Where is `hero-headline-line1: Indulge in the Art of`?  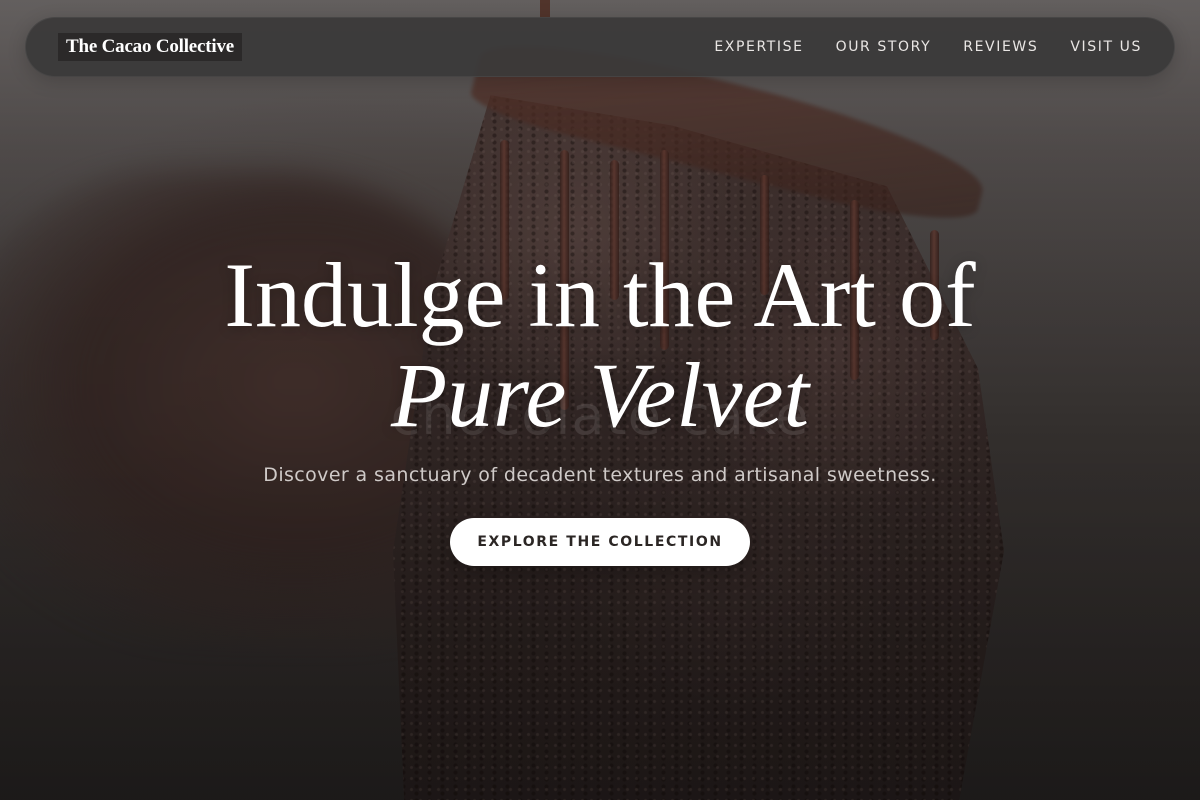
hero-headline-line1: Indulge in the Art of is located at coordinates (600, 295).